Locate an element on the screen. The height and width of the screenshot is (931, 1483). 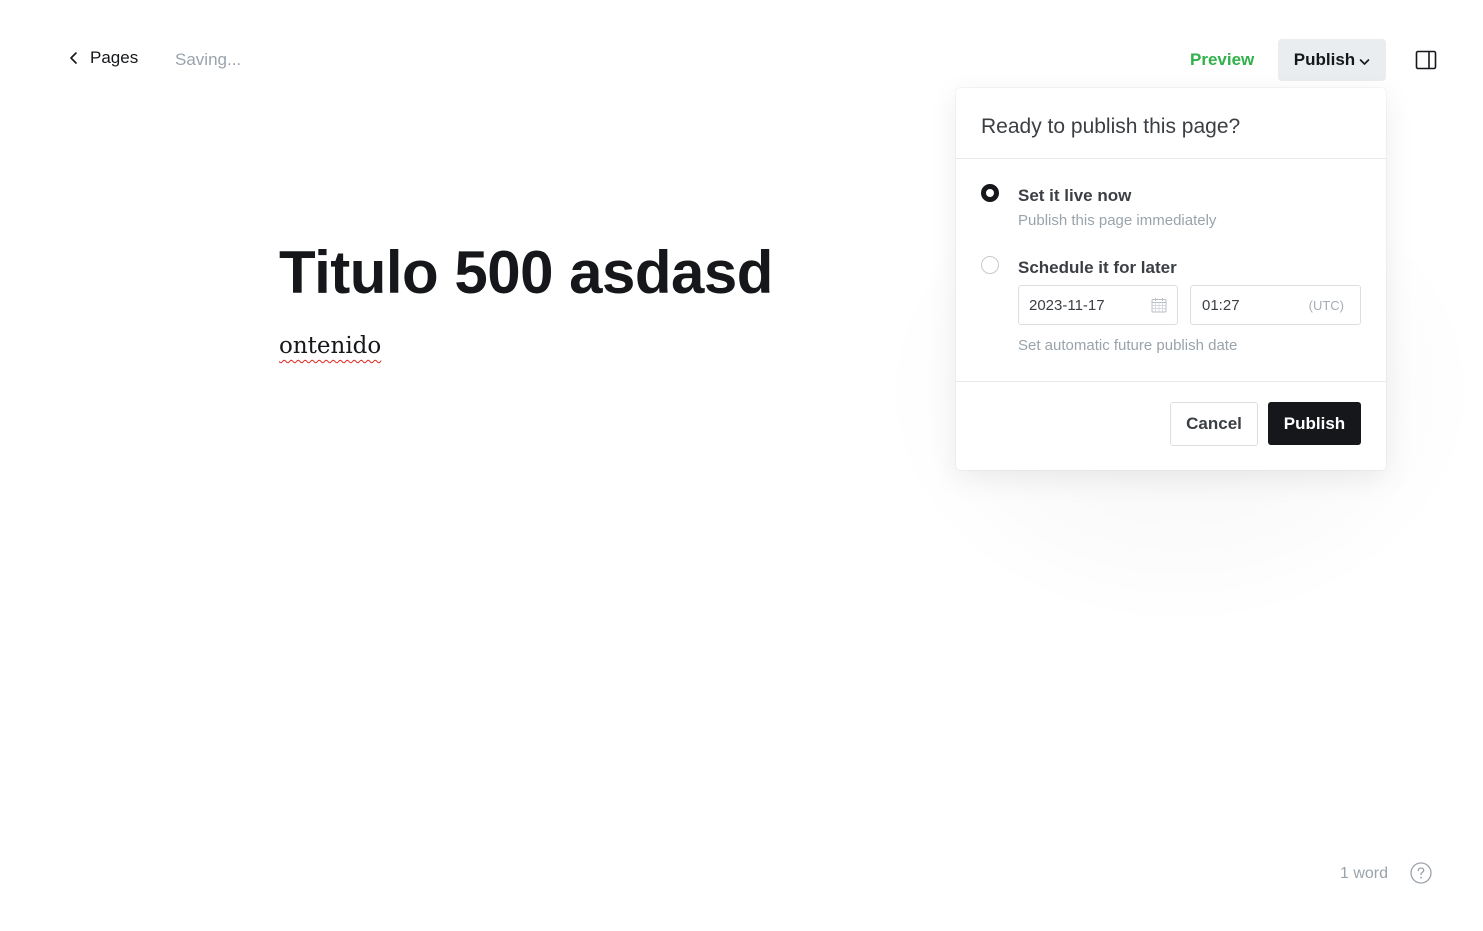
confirm-publish-button: Publish is located at coordinates (1314, 423).